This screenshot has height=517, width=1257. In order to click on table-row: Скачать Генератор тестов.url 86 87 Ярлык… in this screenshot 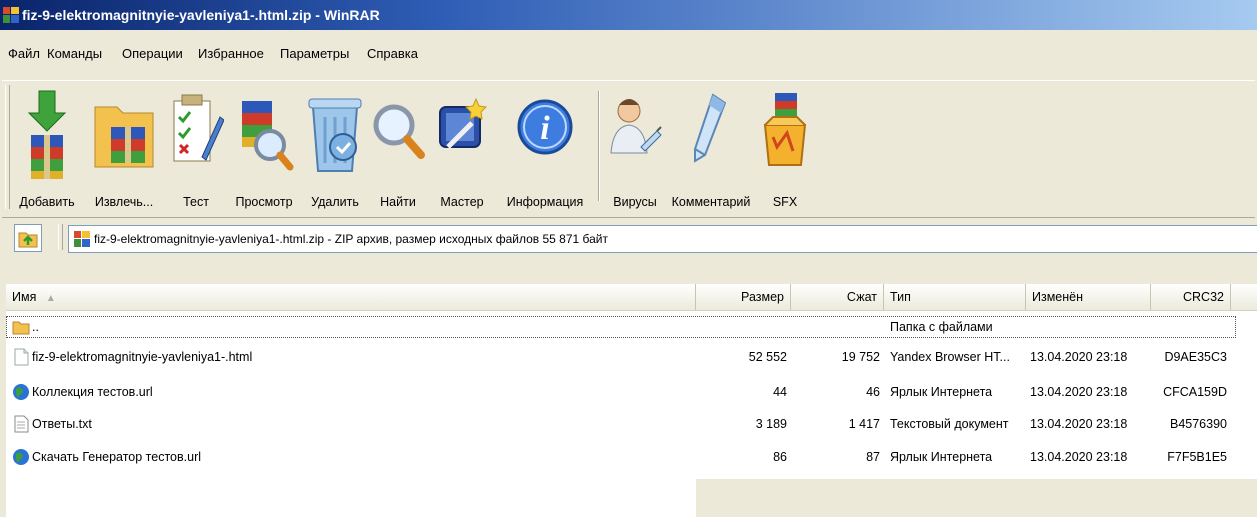, I will do `click(621, 457)`.